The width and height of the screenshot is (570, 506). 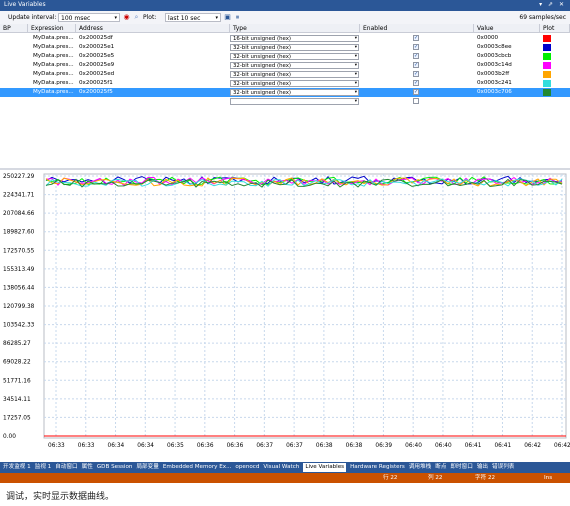 What do you see at coordinates (14, 28) in the screenshot?
I see `column-header-bp: BP` at bounding box center [14, 28].